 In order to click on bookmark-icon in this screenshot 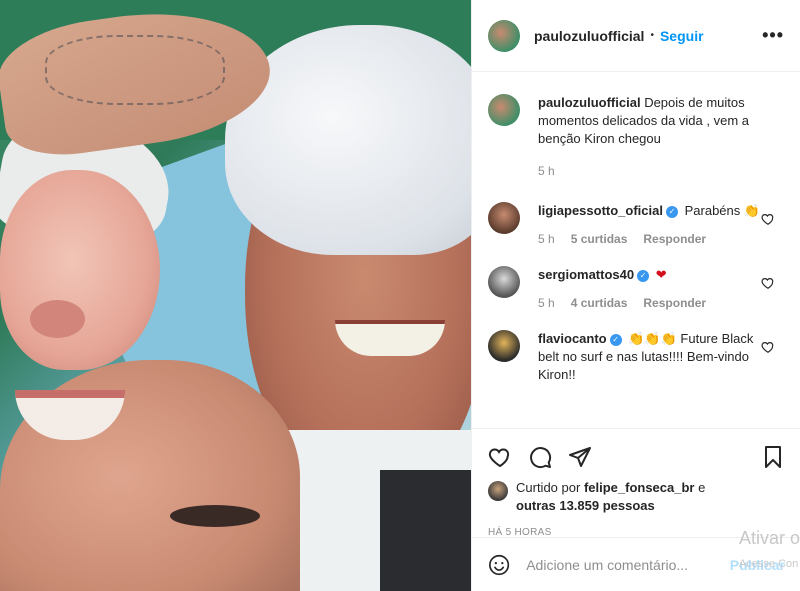, I will do `click(773, 457)`.